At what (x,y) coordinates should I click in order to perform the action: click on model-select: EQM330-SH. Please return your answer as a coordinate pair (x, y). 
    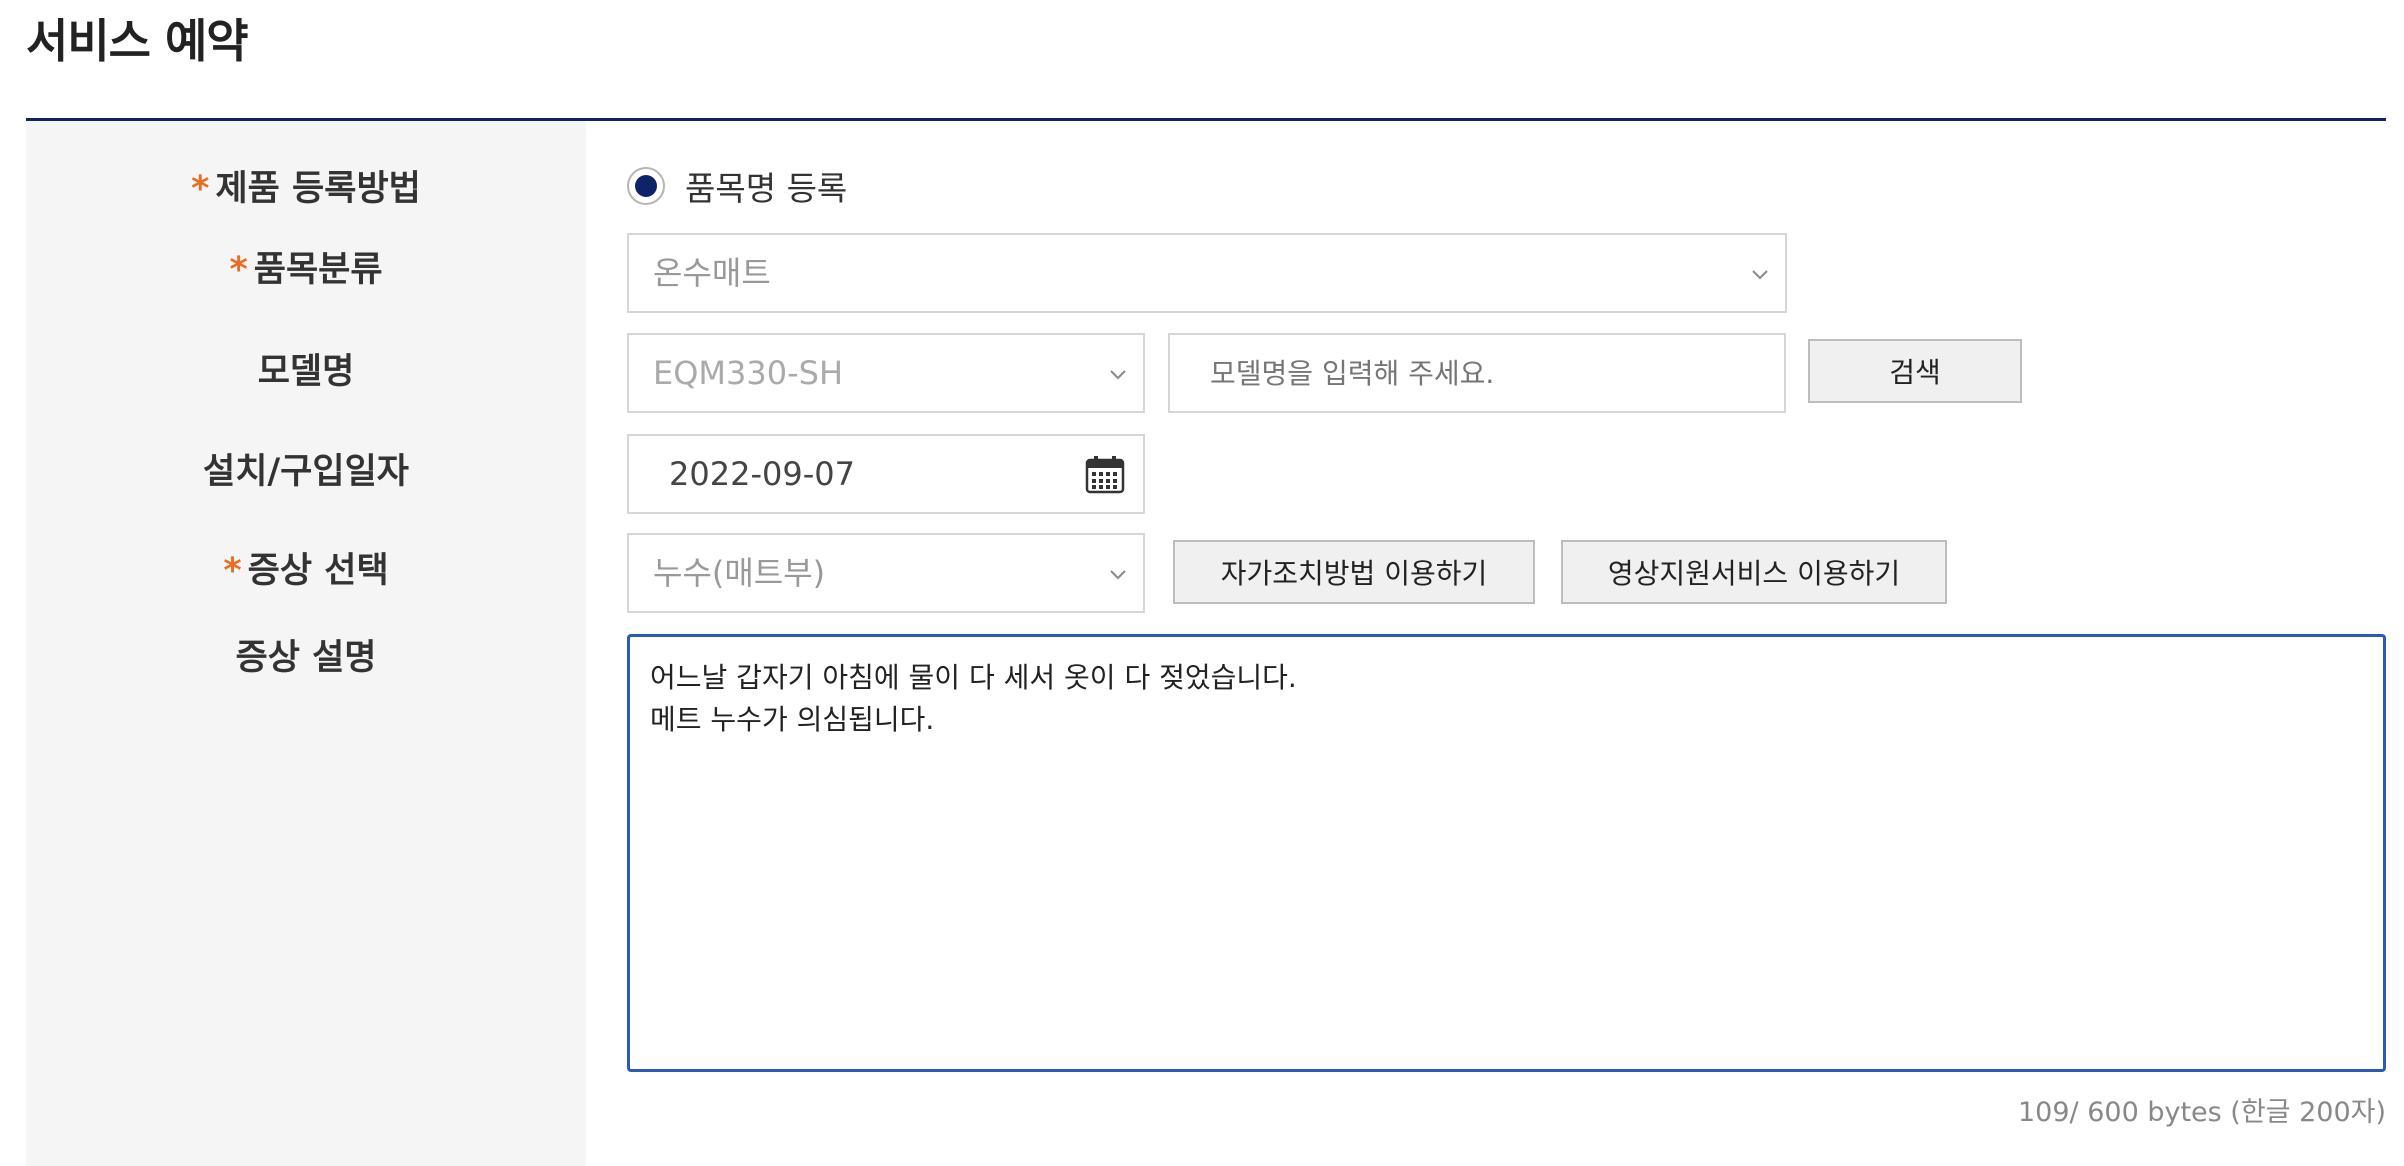
    Looking at the image, I should click on (886, 373).